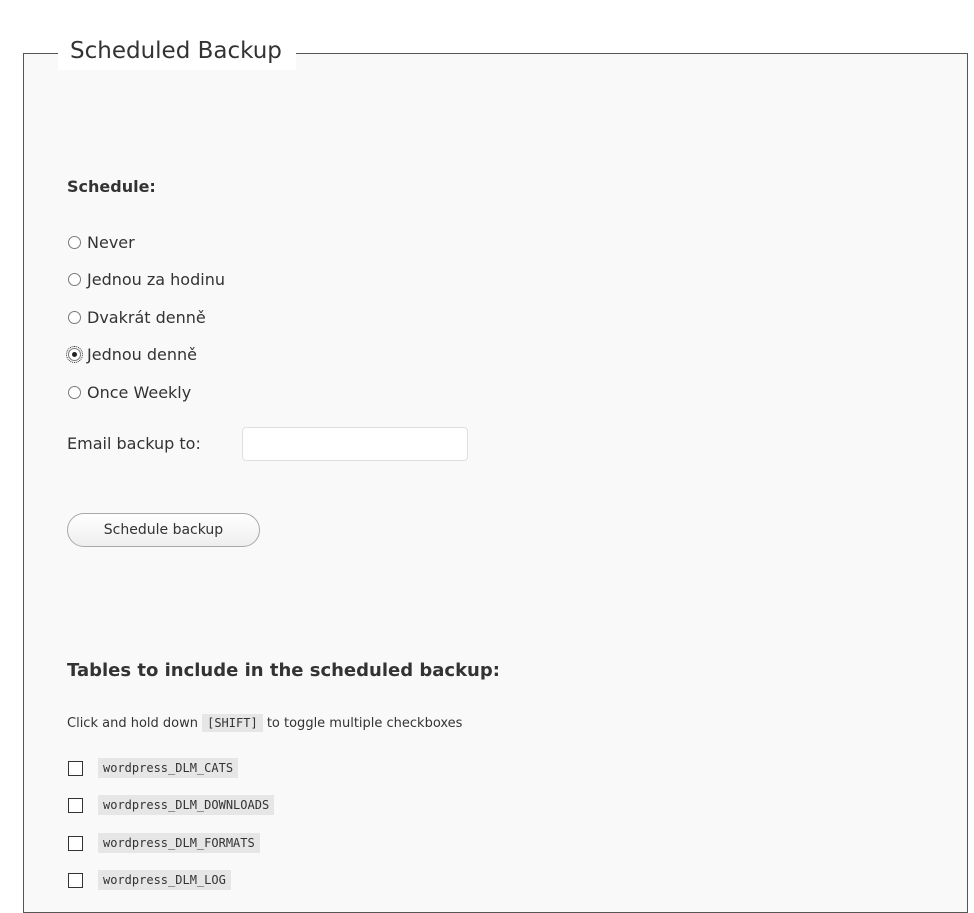  What do you see at coordinates (177, 53) in the screenshot?
I see `fieldset-legend: Scheduled Backup` at bounding box center [177, 53].